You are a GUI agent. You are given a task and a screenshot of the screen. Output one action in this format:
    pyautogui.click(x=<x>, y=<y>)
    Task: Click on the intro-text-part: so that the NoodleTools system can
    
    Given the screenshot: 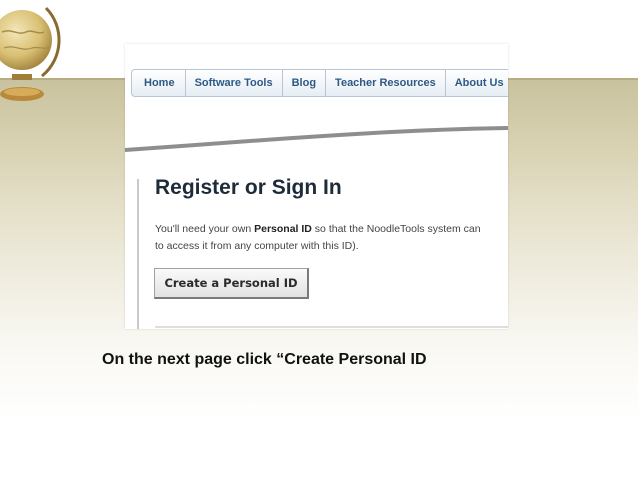 What is the action you would take?
    pyautogui.click(x=396, y=229)
    